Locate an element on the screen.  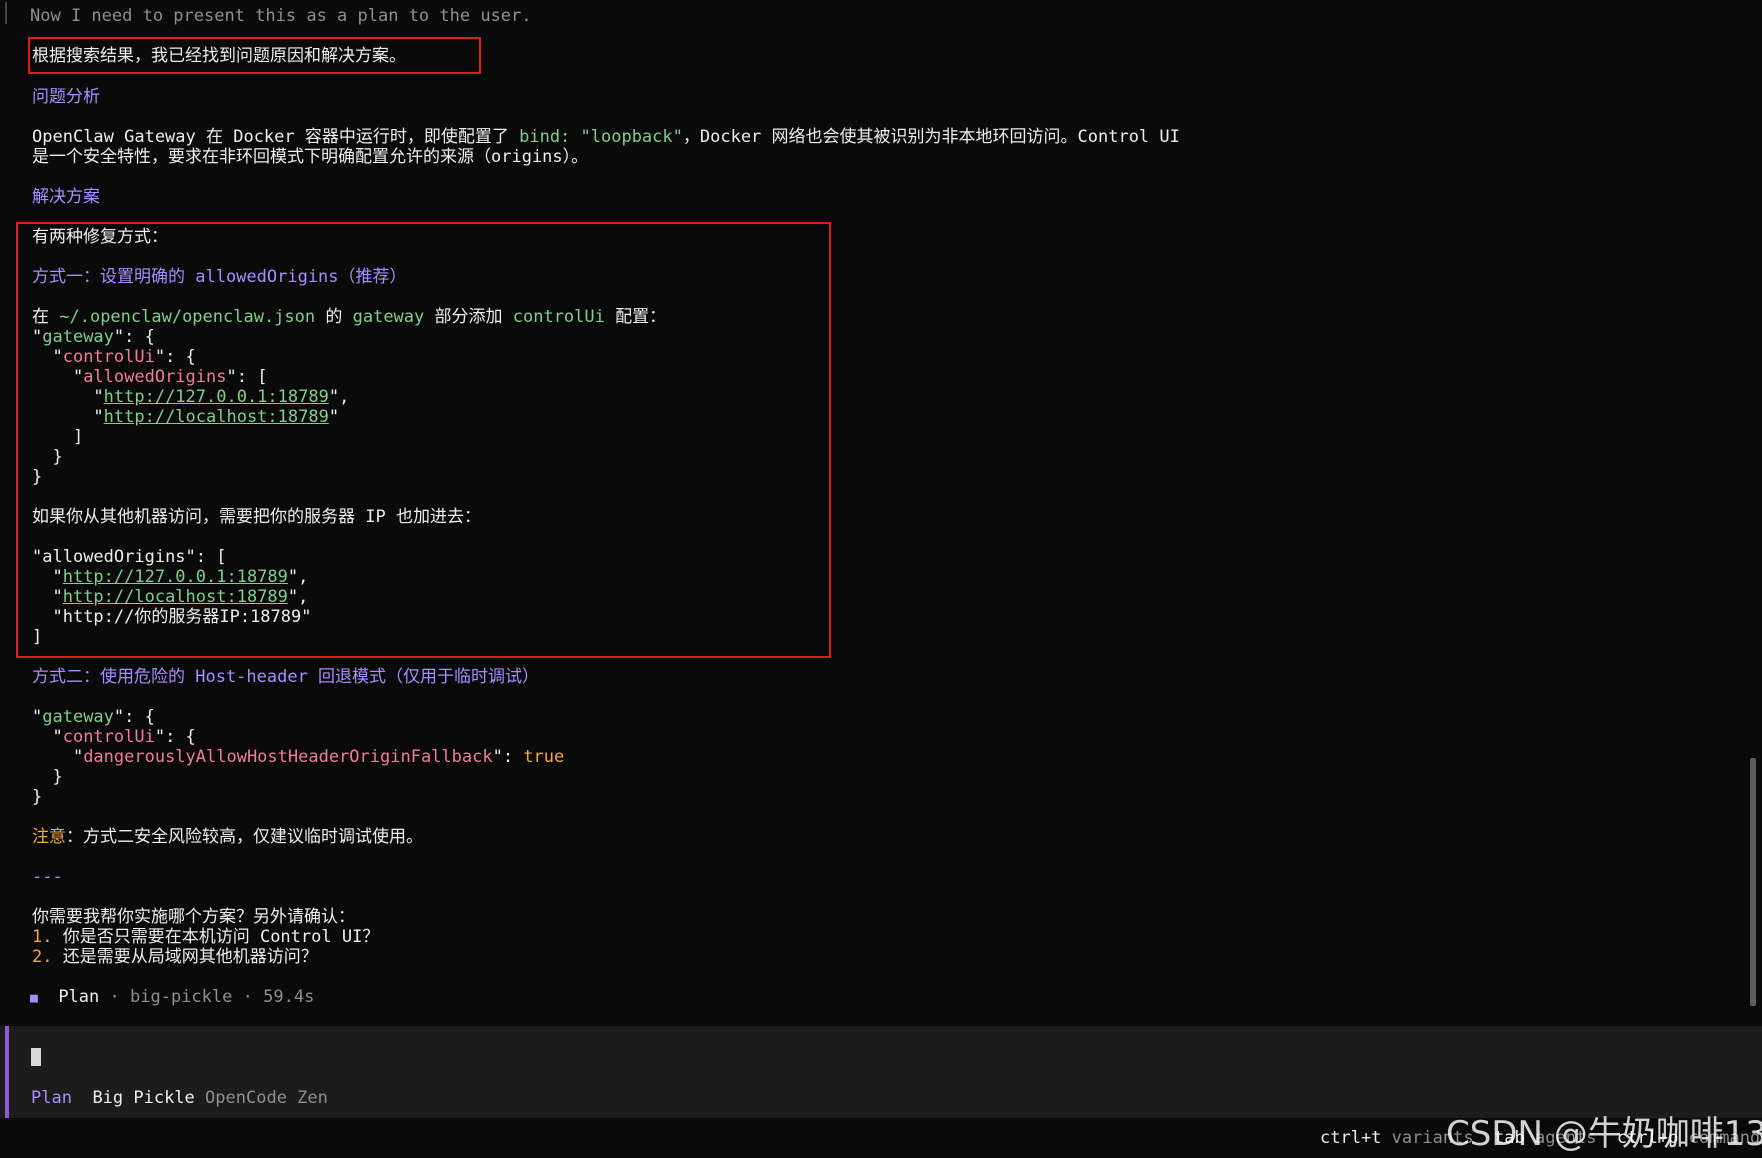
remote-note: 如果你从其他机器访问，需要把你的服务器 IP 也加进去： is located at coordinates (256, 517).